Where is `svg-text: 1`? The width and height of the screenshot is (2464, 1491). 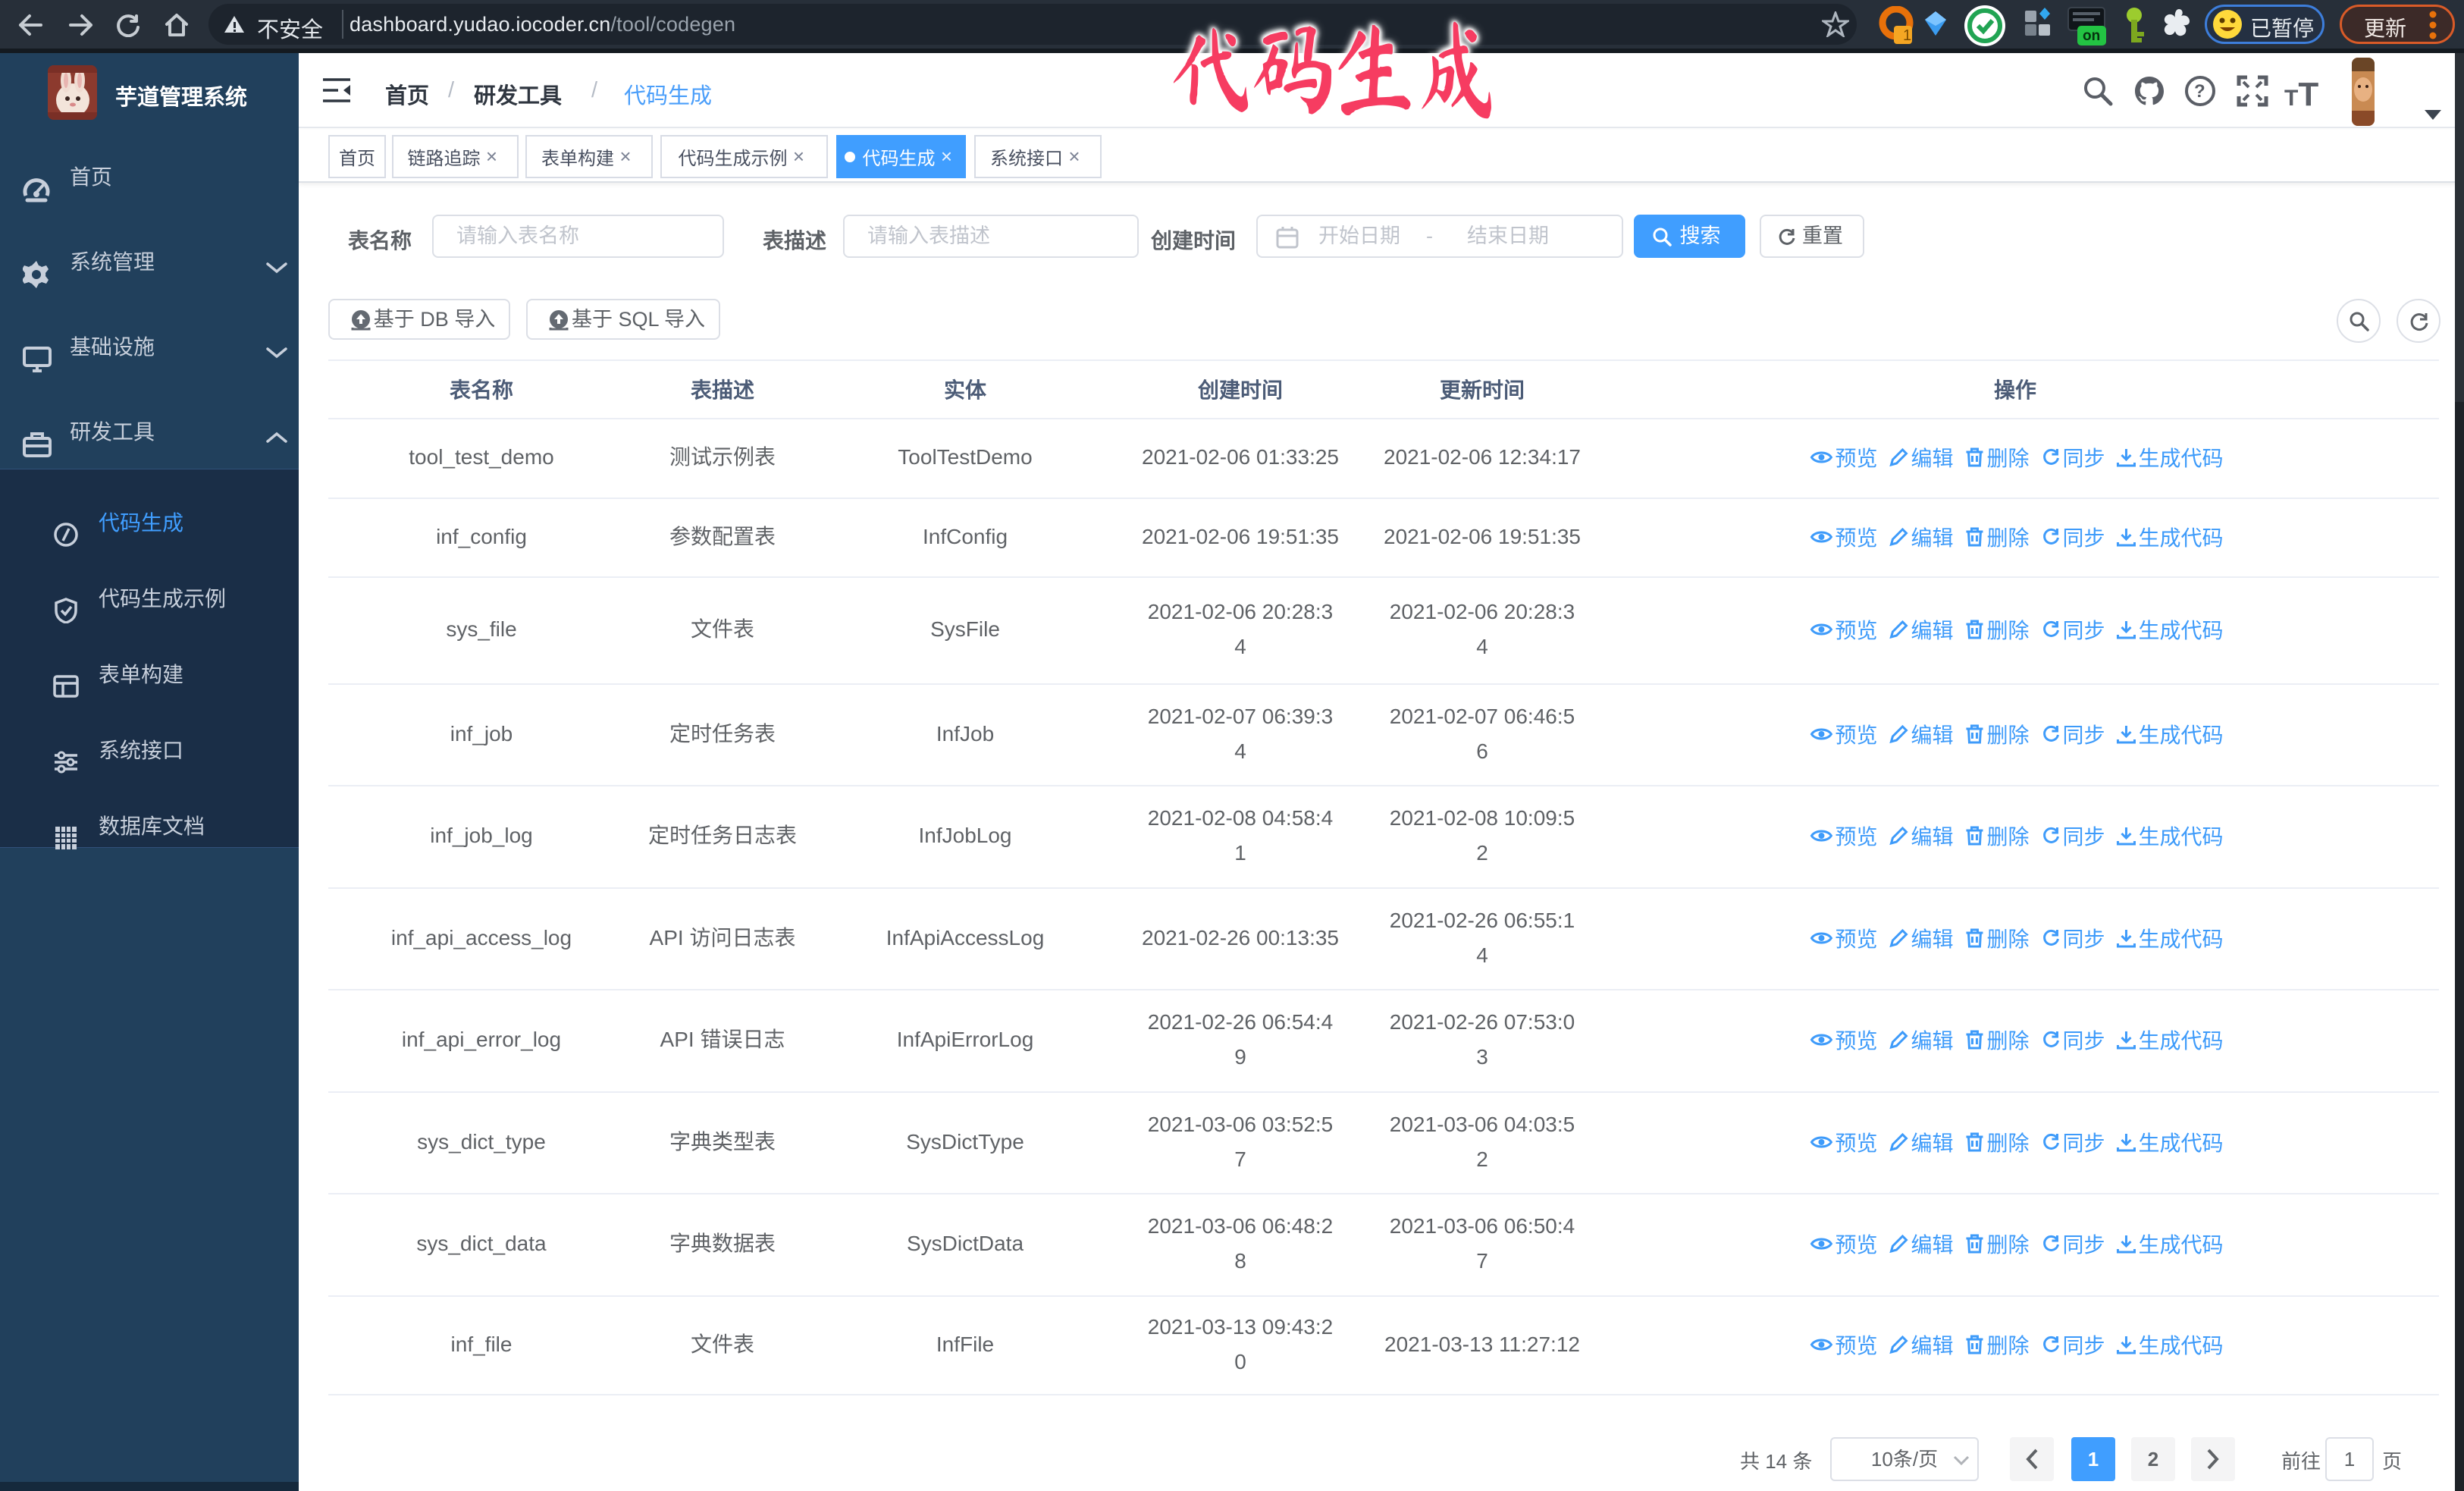 svg-text: 1 is located at coordinates (1907, 35).